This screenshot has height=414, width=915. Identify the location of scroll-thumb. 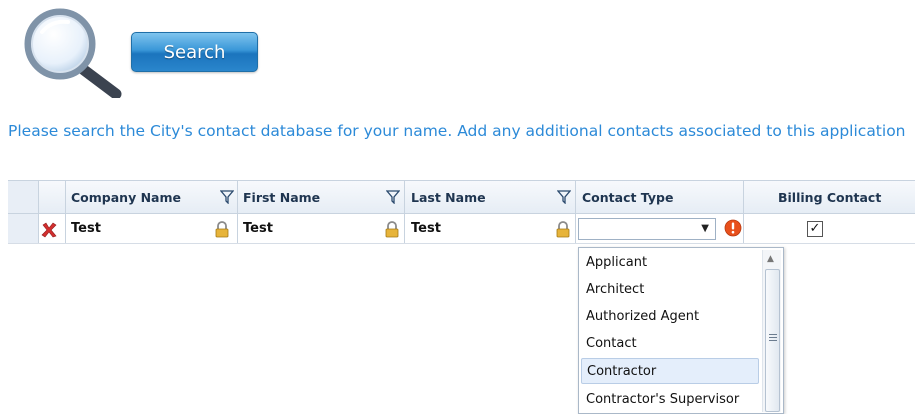
(772, 340).